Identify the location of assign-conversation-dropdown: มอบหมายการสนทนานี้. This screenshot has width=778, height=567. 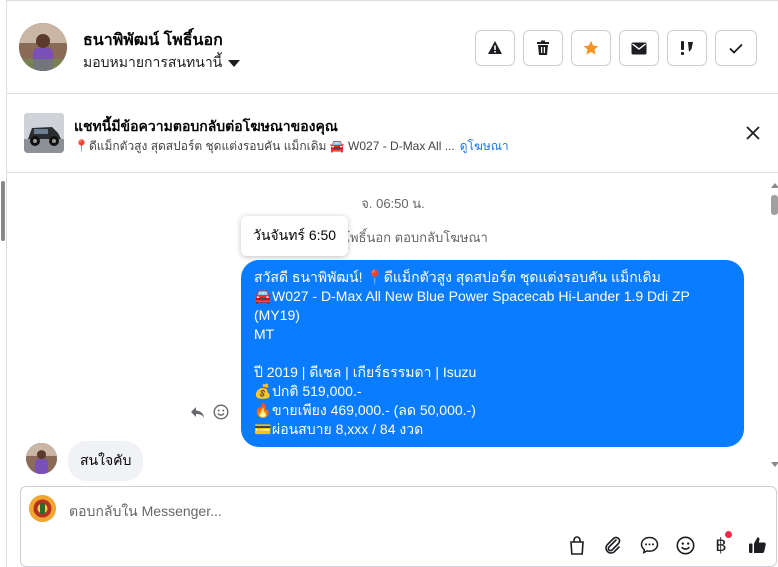
(162, 63).